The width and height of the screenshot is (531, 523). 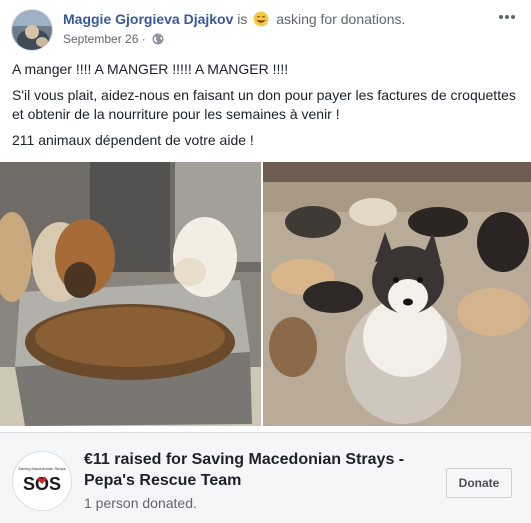 What do you see at coordinates (479, 483) in the screenshot?
I see `donate-button: Donate` at bounding box center [479, 483].